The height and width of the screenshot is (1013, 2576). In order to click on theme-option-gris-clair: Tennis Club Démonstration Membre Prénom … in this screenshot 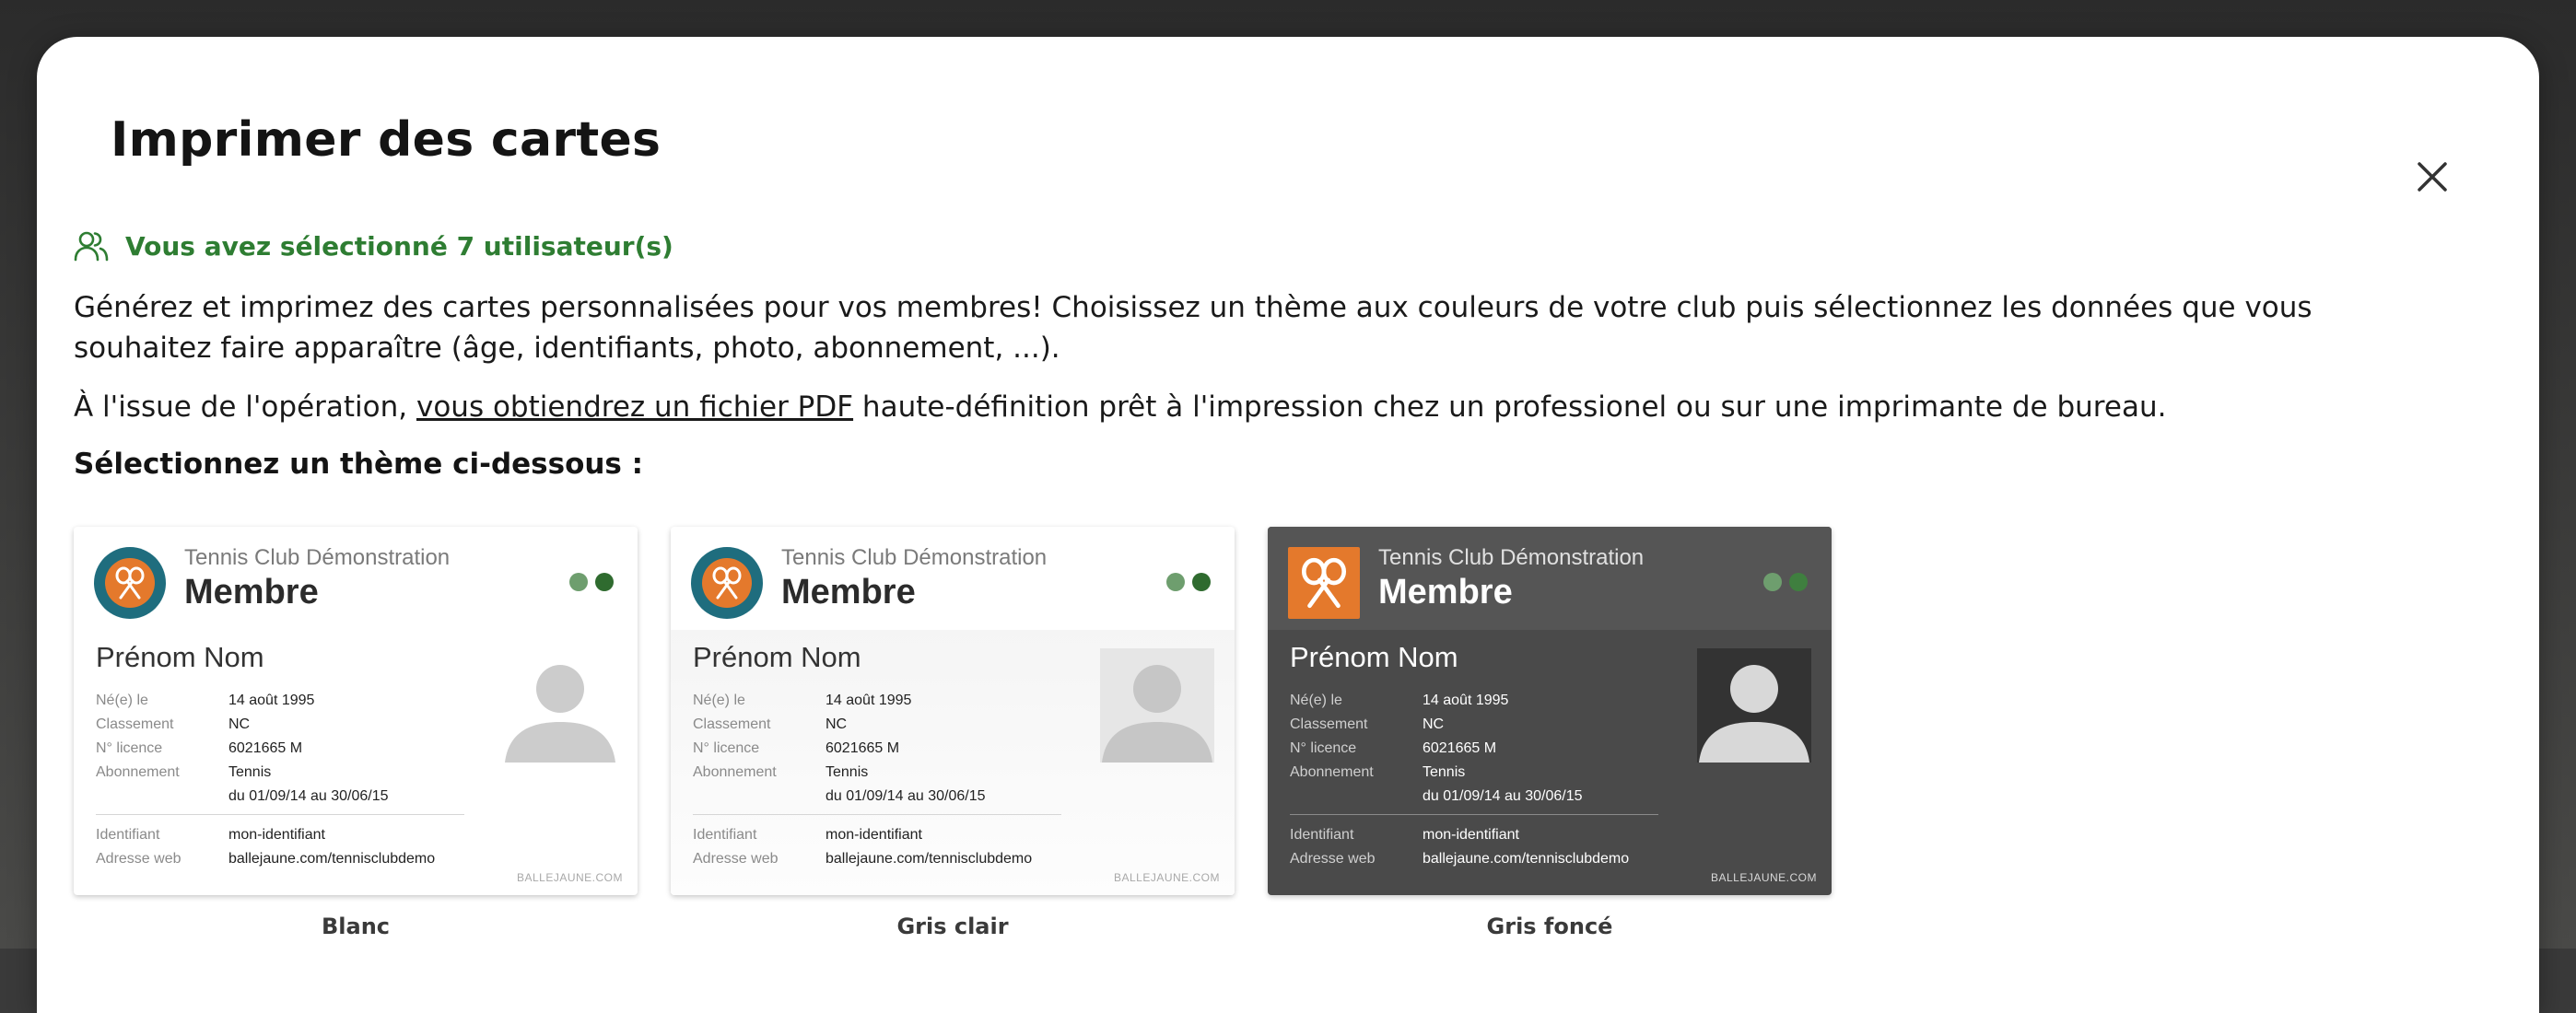, I will do `click(953, 733)`.